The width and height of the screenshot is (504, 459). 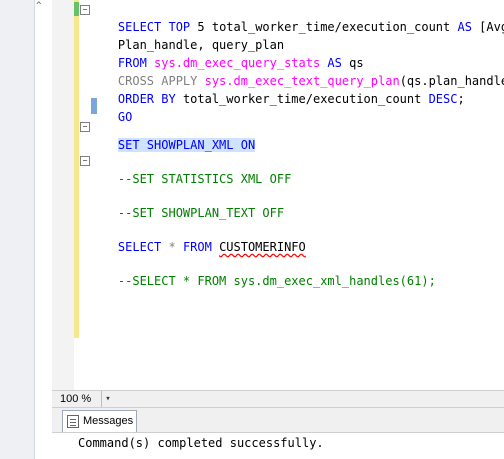 What do you see at coordinates (186, 35) in the screenshot?
I see `code-line-2: Plan_handle, query_plan` at bounding box center [186, 35].